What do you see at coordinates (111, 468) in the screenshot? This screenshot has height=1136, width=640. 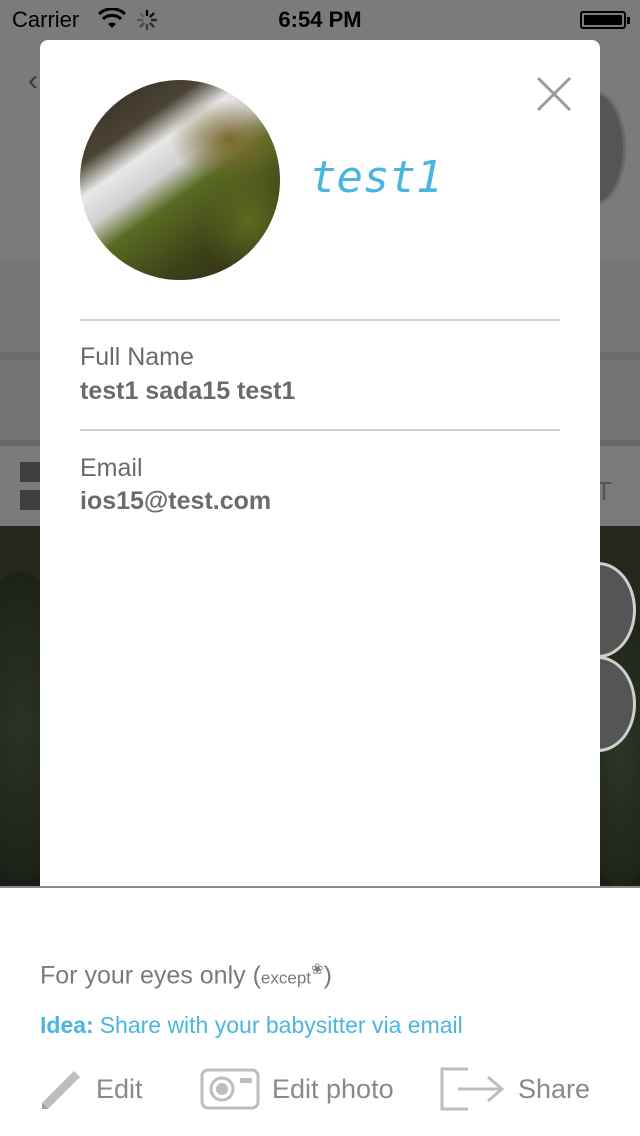 I see `email-label: Email` at bounding box center [111, 468].